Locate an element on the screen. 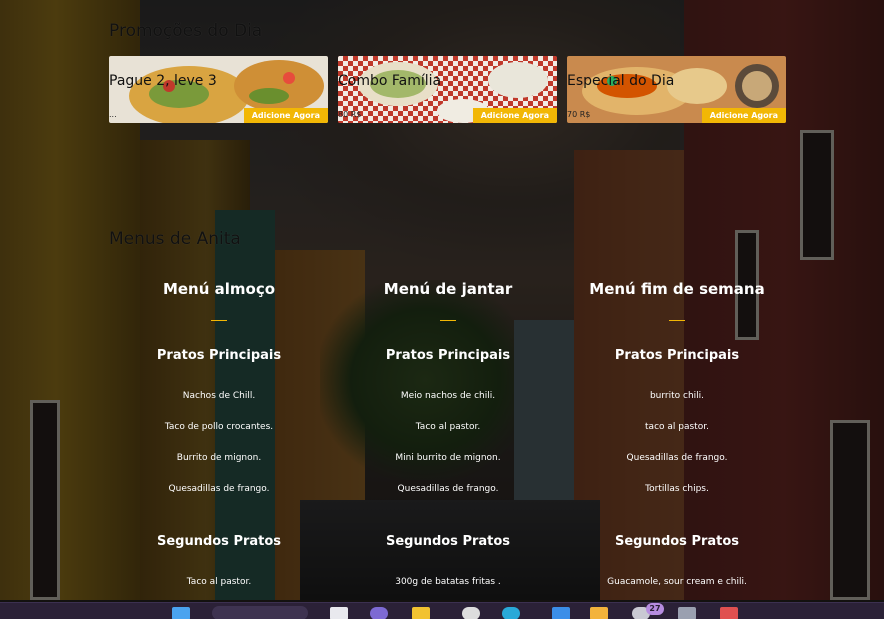  folder-icon is located at coordinates (599, 613).